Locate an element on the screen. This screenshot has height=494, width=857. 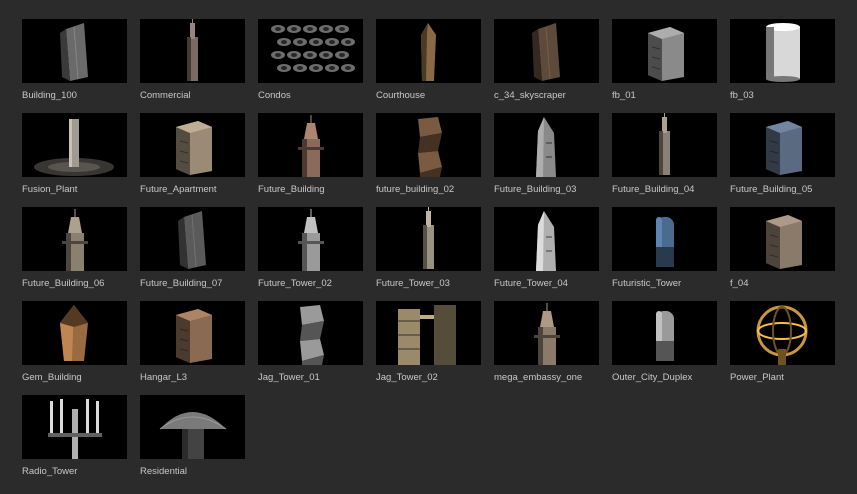
asset-label: Hangar_L3 is located at coordinates (164, 377).